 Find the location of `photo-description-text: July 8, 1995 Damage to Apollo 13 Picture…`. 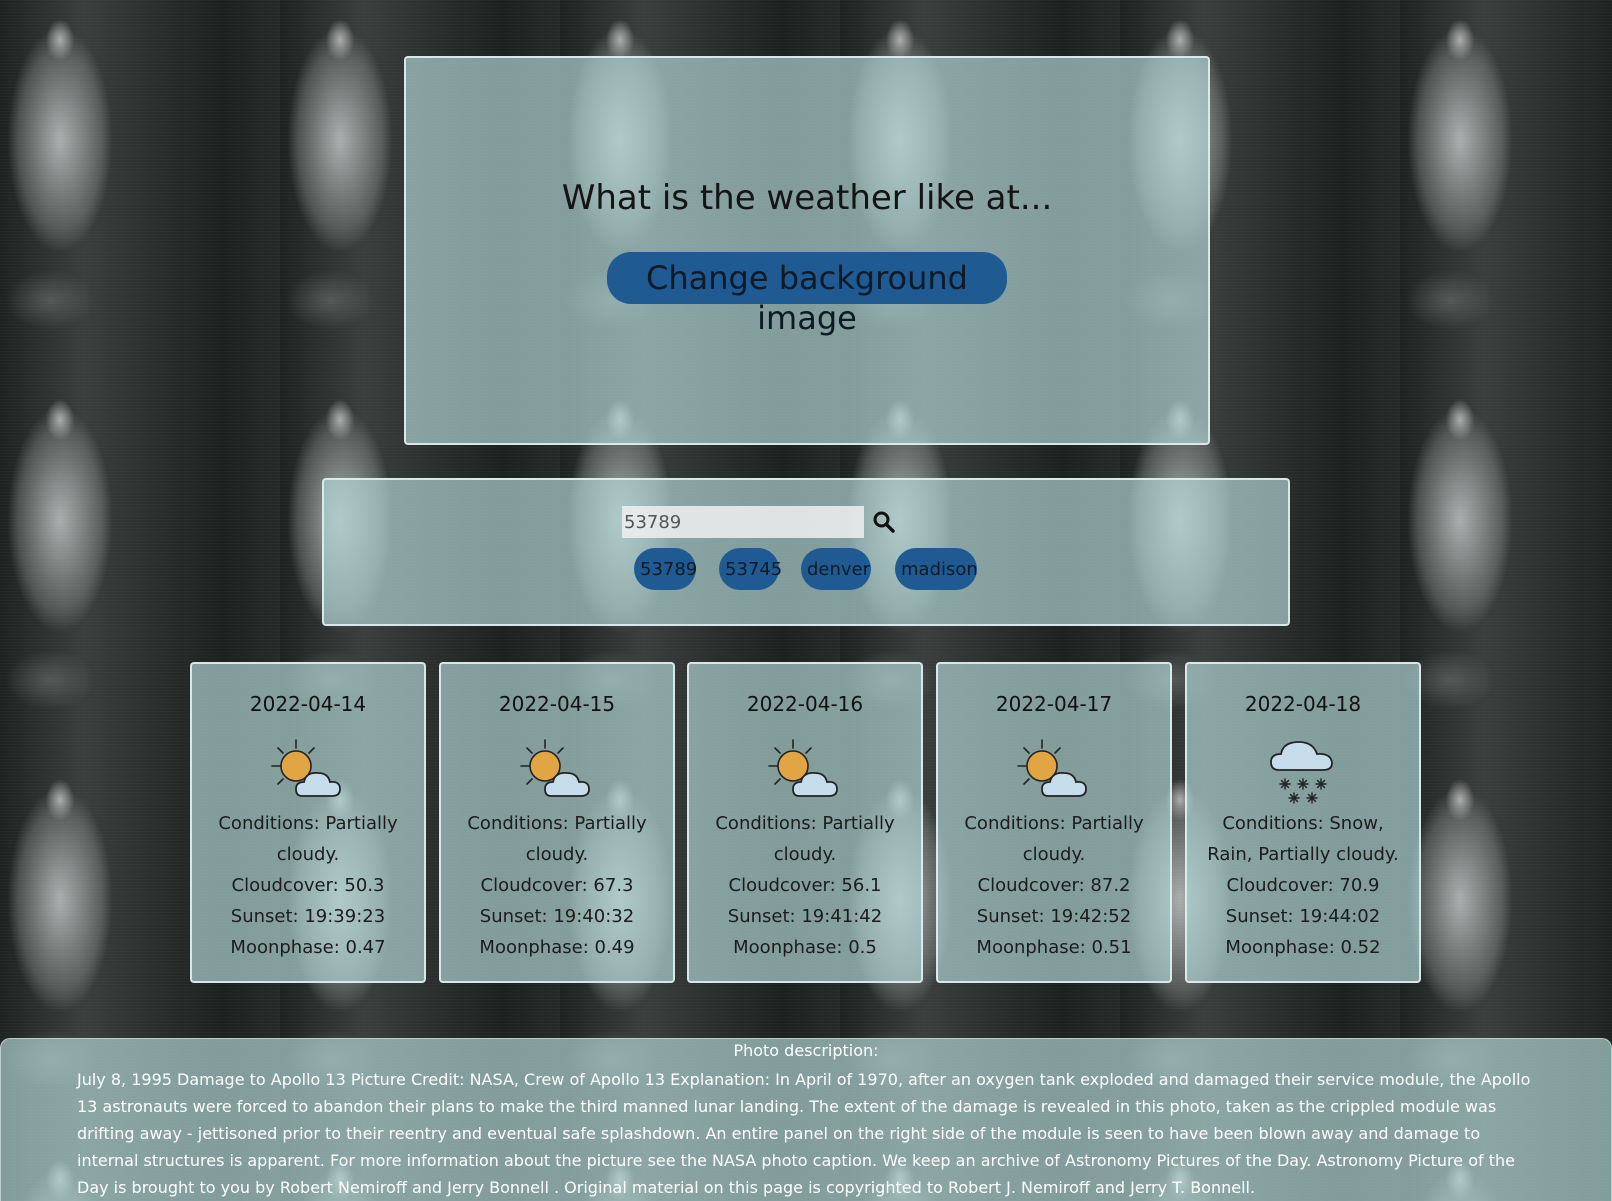

photo-description-text: July 8, 1995 Damage to Apollo 13 Picture… is located at coordinates (804, 1133).